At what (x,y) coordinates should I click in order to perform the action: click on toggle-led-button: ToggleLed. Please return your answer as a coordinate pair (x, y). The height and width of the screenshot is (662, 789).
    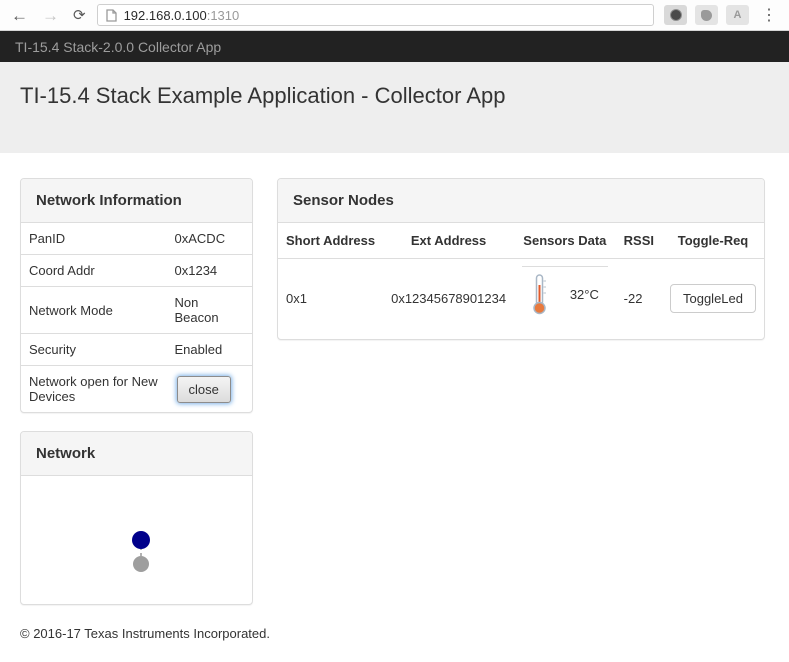
    Looking at the image, I should click on (712, 299).